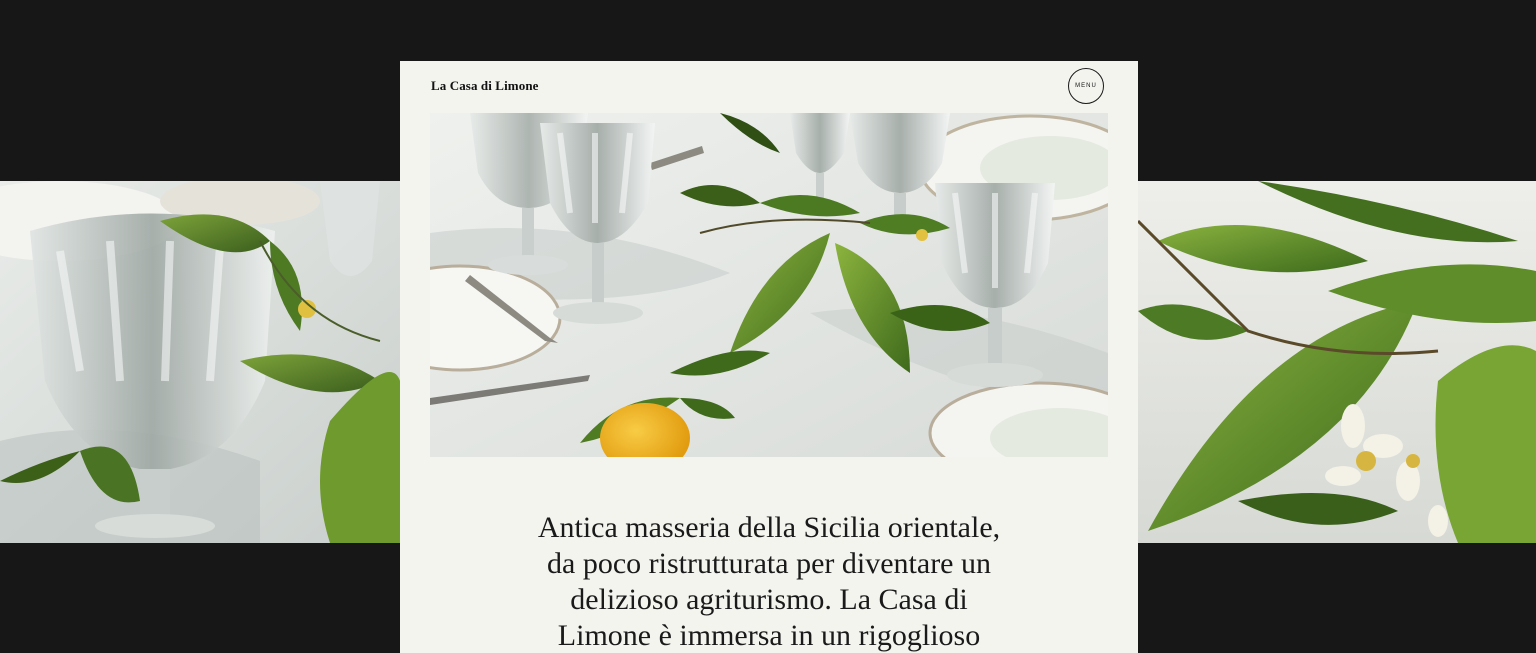  I want to click on left-photo-graphic, so click(200, 362).